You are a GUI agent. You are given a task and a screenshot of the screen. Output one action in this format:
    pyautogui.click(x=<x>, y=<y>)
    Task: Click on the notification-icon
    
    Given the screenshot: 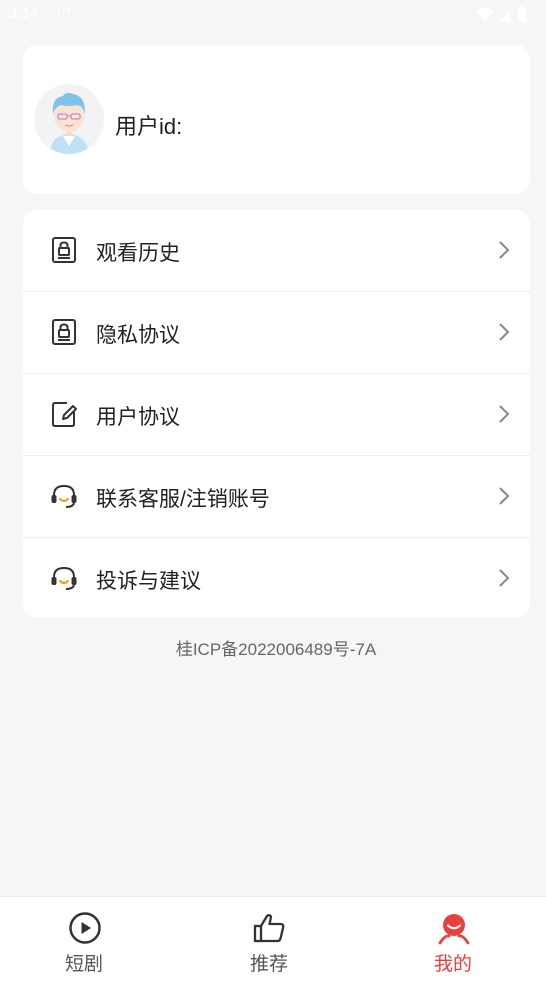 What is the action you would take?
    pyautogui.click(x=64, y=14)
    